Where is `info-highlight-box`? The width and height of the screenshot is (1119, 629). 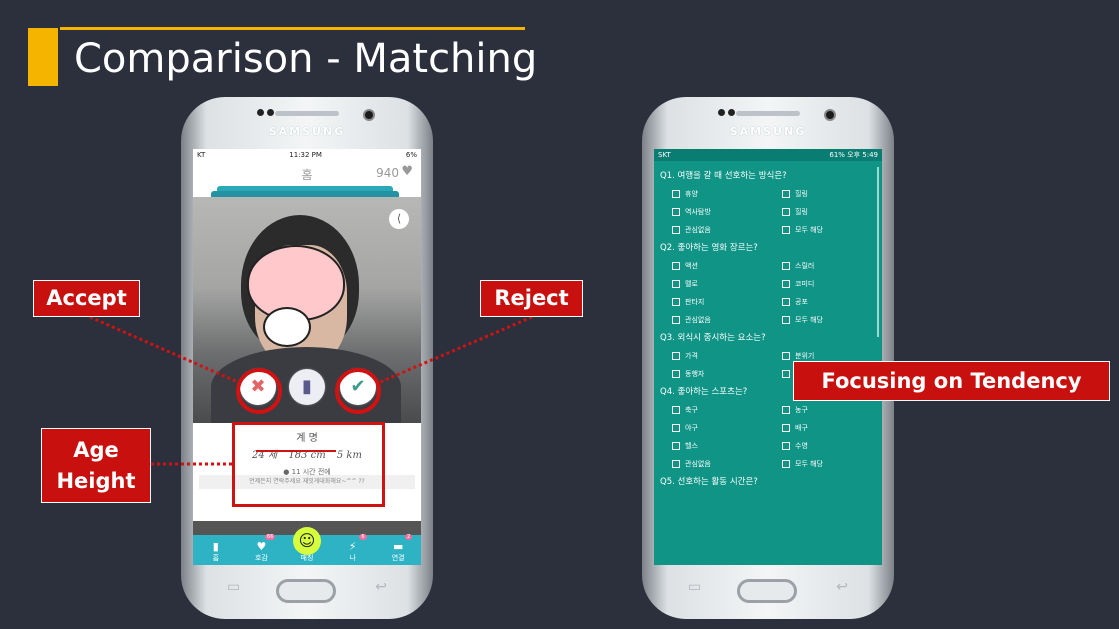 info-highlight-box is located at coordinates (308, 464).